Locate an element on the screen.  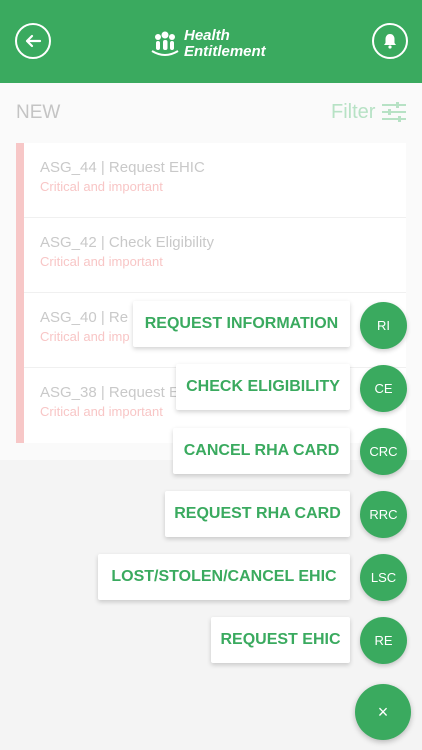
cancel-rha-card-button: CRC is located at coordinates (383, 451).